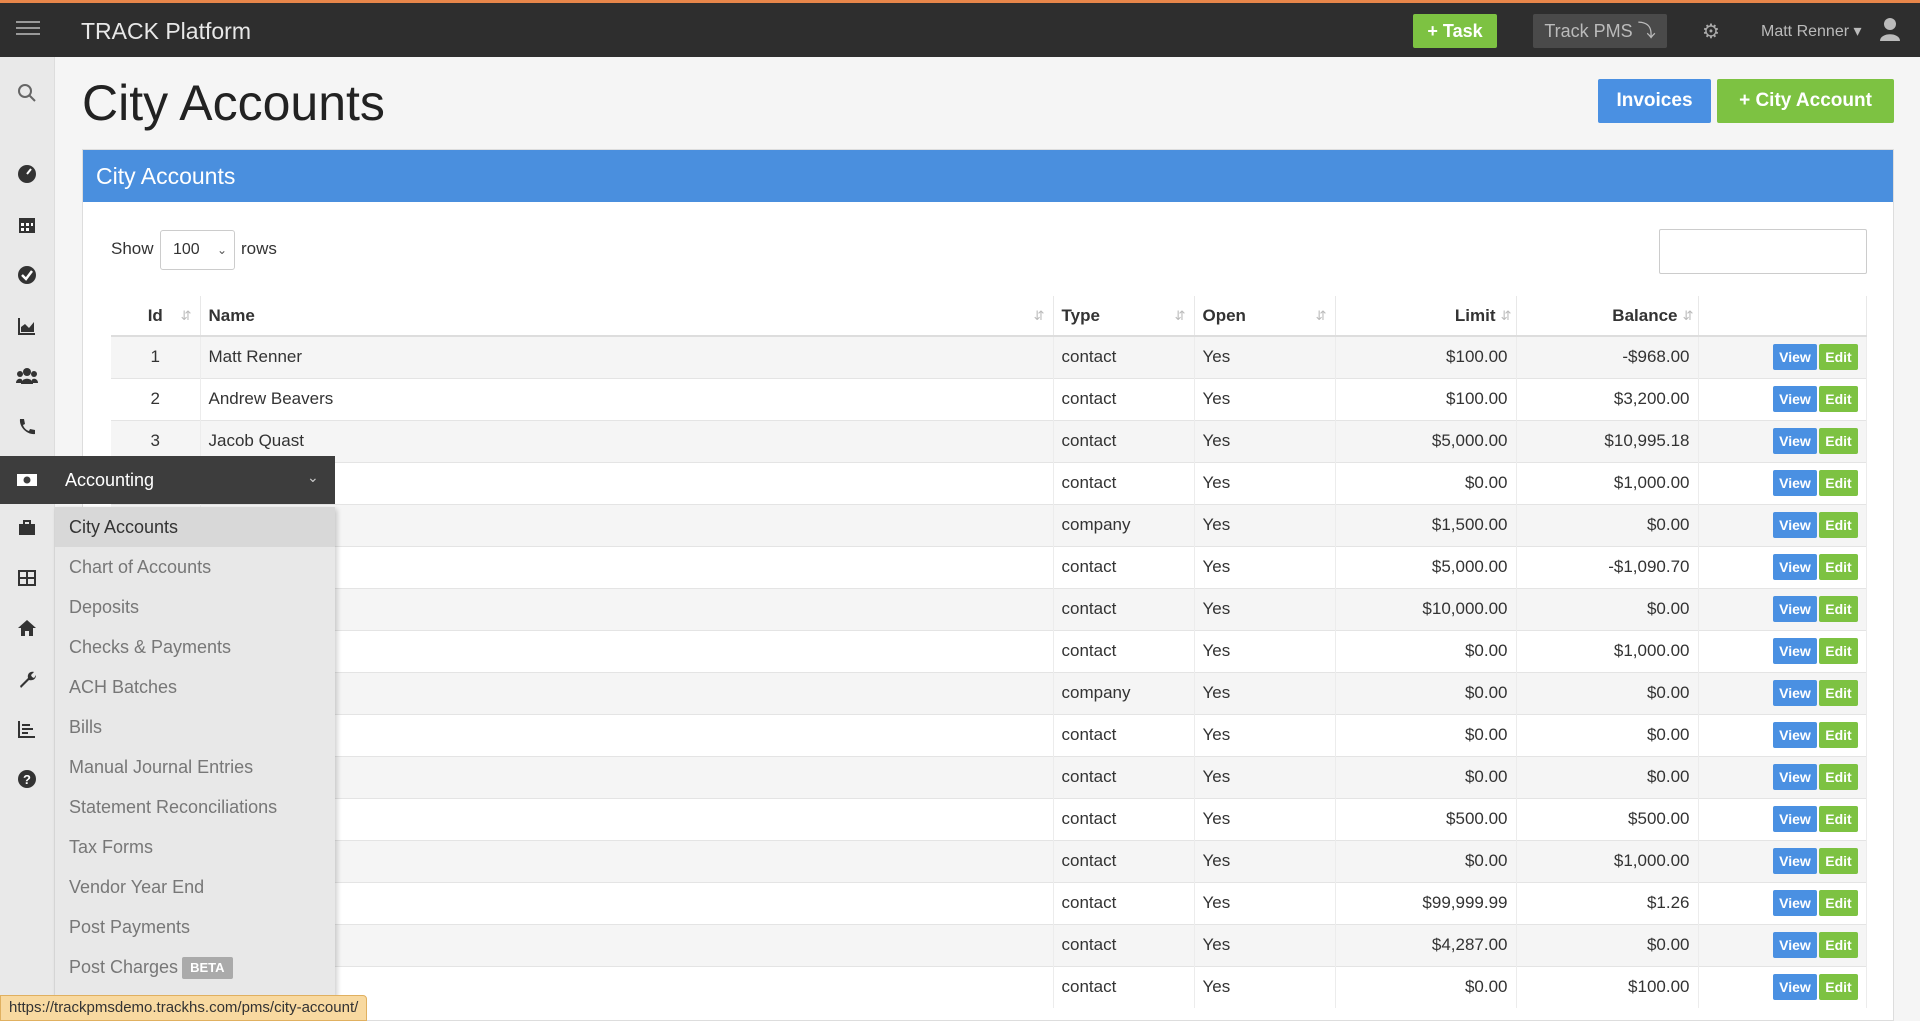 The image size is (1920, 1021). What do you see at coordinates (1600, 31) in the screenshot?
I see `track-pms-button: Track PMS ⤵` at bounding box center [1600, 31].